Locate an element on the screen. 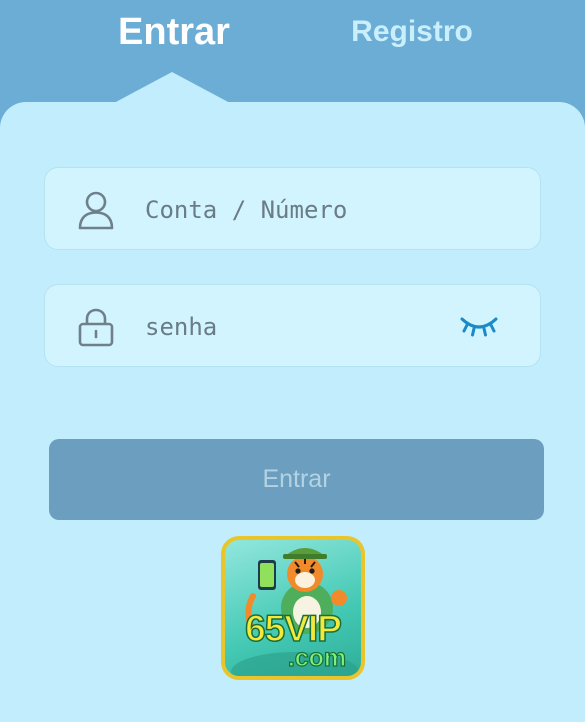 This screenshot has height=722, width=585. logo-domain-text: .com is located at coordinates (317, 657).